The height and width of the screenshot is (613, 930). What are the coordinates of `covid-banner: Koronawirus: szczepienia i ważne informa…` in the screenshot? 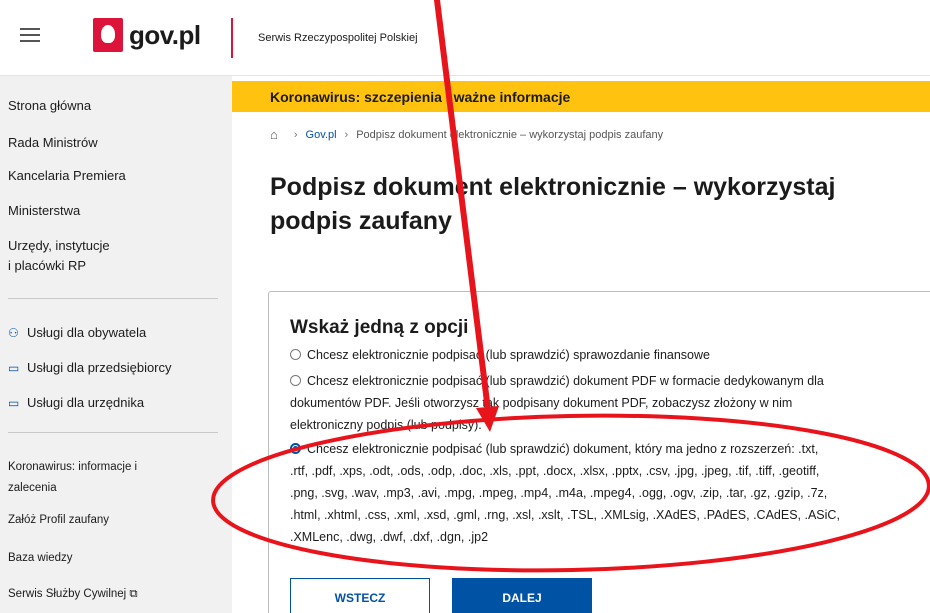 It's located at (581, 96).